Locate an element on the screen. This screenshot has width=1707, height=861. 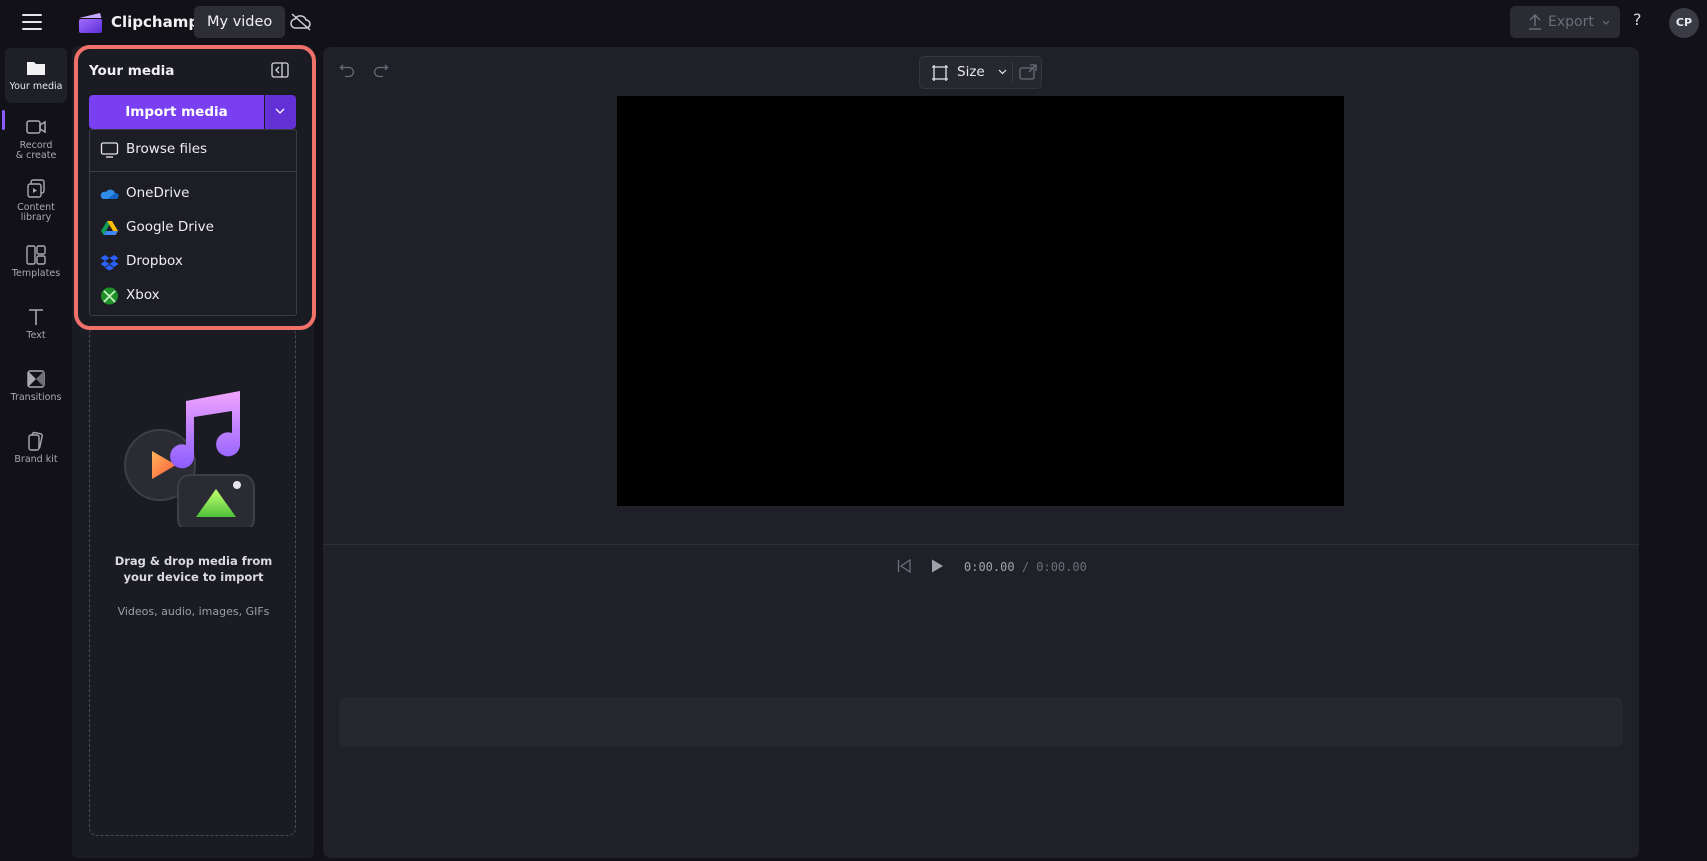
onedrive-icon is located at coordinates (109, 194).